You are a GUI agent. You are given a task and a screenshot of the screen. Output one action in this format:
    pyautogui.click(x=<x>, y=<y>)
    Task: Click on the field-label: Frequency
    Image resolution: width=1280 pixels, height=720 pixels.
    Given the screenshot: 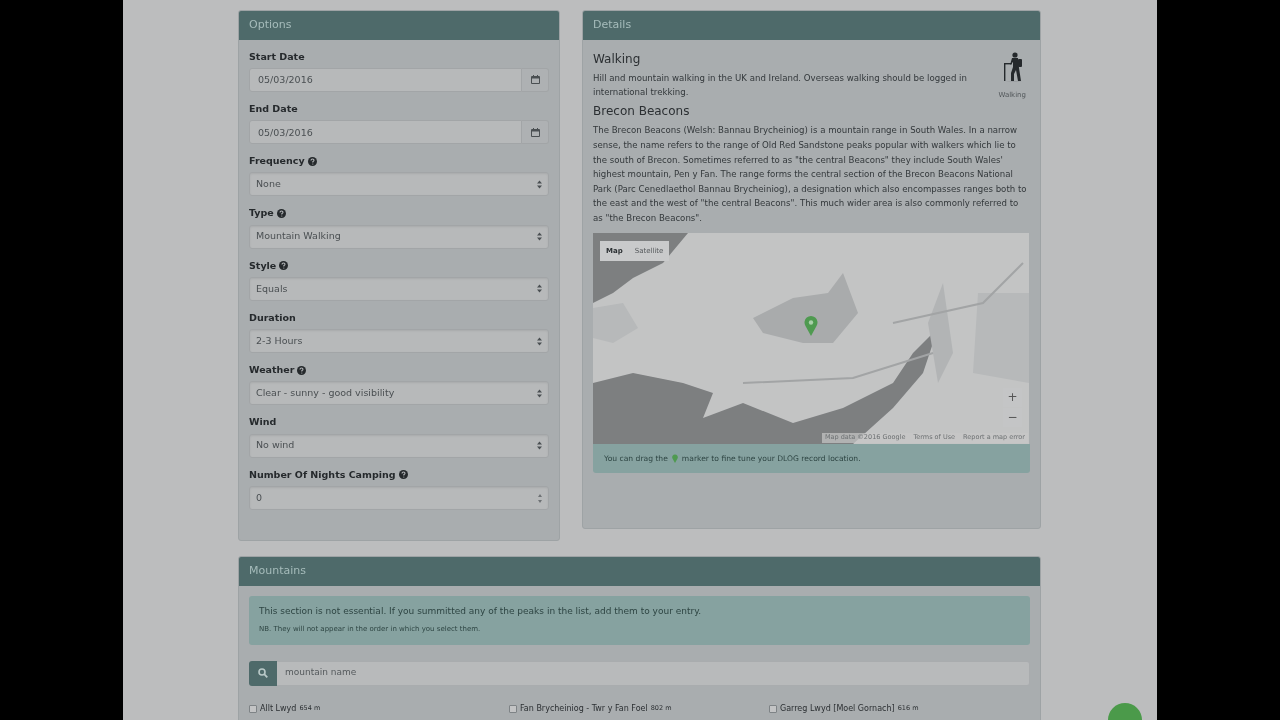 What is the action you would take?
    pyautogui.click(x=277, y=161)
    